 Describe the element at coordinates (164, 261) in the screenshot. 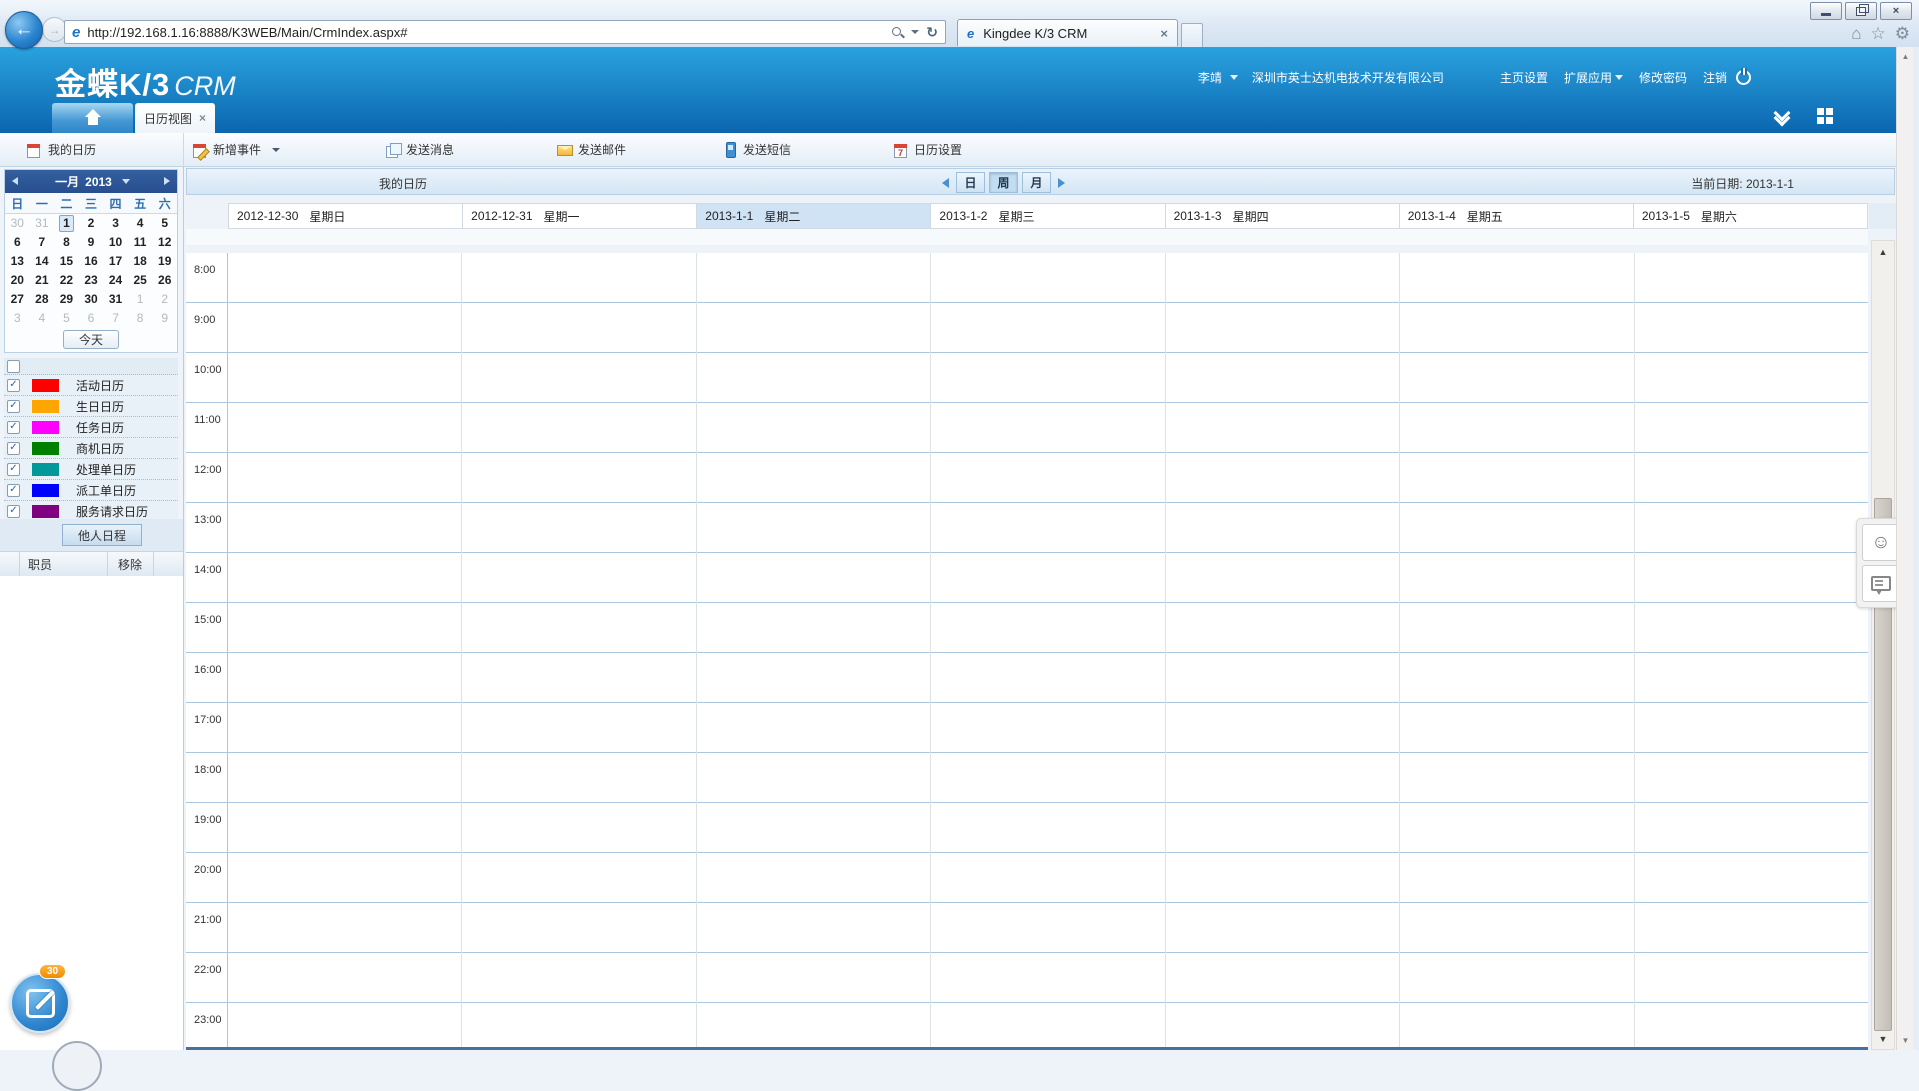

I see `mini-calendar-day: 19` at that location.